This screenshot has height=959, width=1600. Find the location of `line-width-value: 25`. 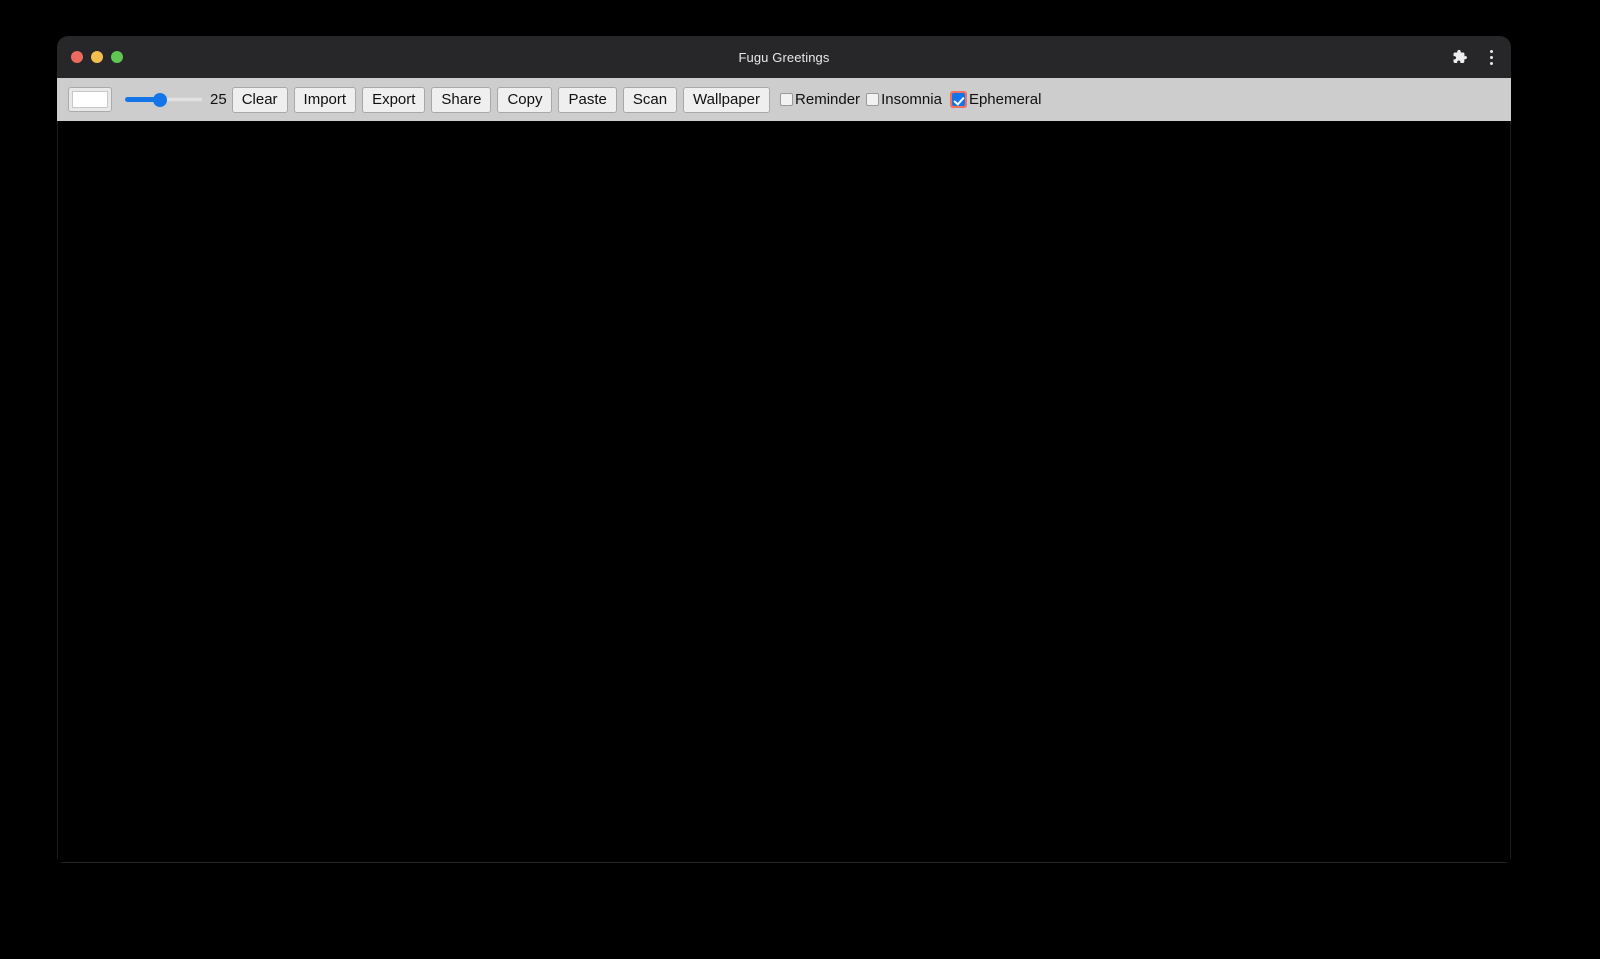

line-width-value: 25 is located at coordinates (218, 99).